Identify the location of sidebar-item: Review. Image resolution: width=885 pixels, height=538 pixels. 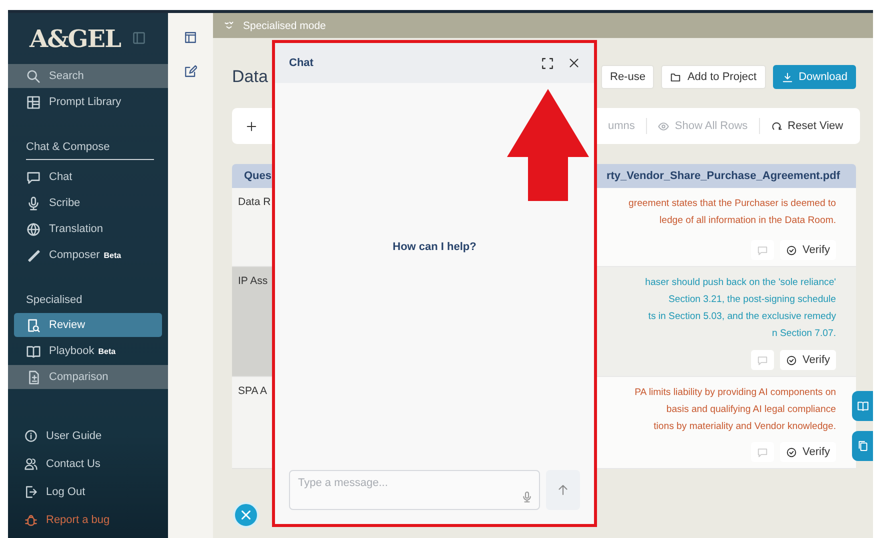
(88, 325).